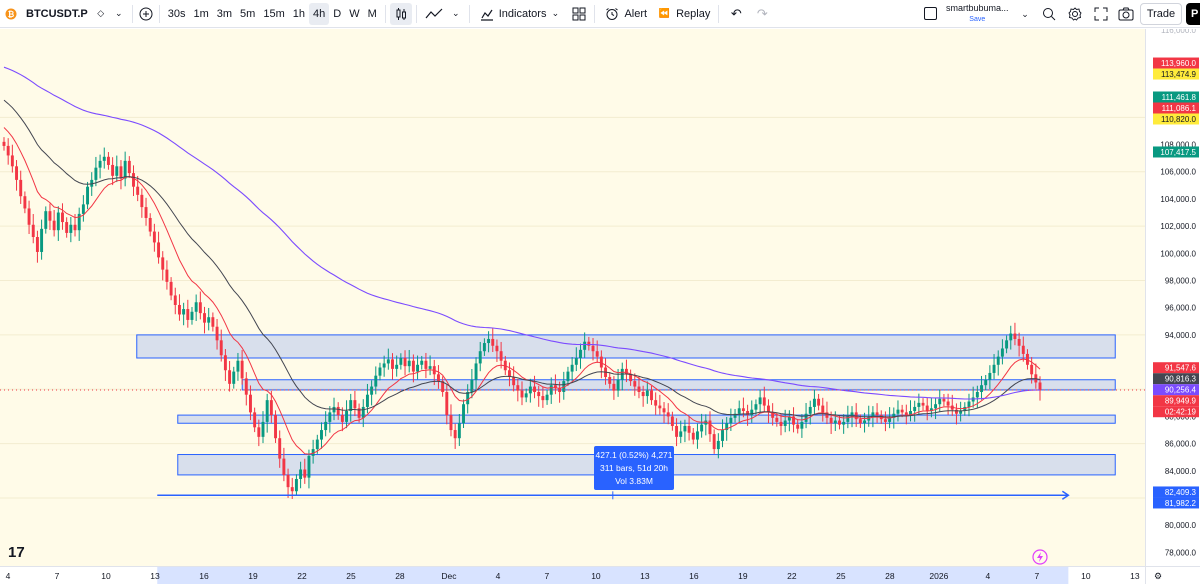 The image size is (1200, 584). I want to click on interval-1m: 1m, so click(200, 14).